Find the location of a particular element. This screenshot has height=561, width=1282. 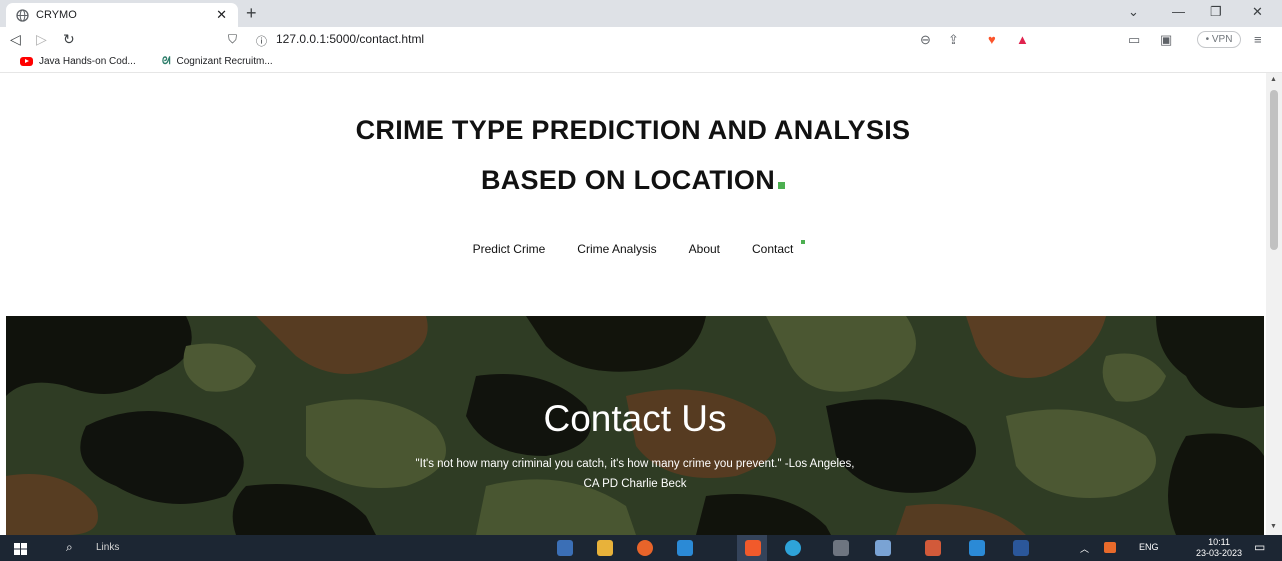

bookmark-icon: ⛉ is located at coordinates (232, 39).